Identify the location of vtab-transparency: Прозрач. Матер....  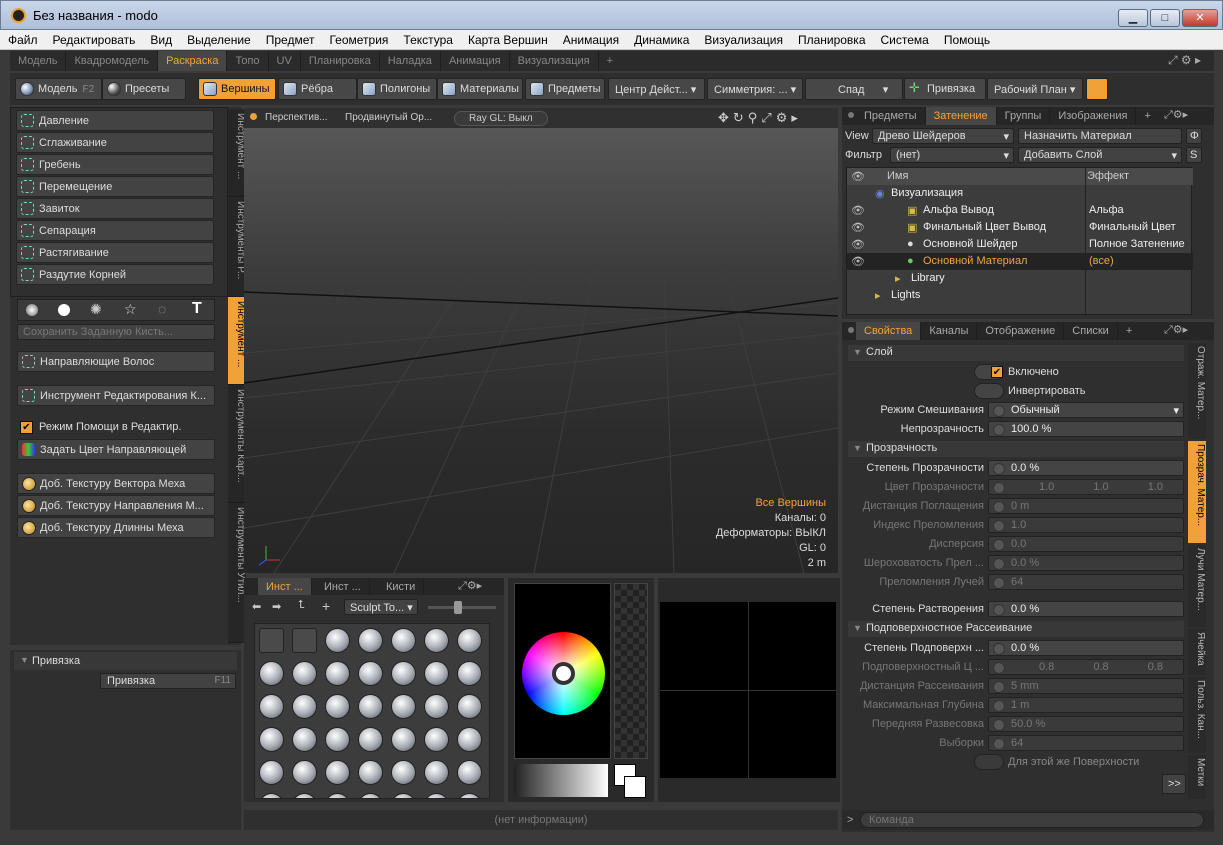
(1197, 492).